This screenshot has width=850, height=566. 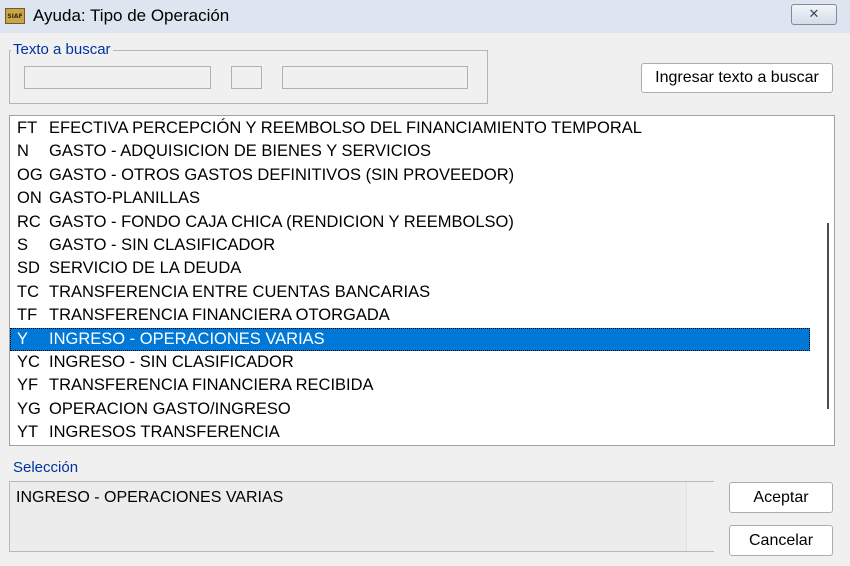 What do you see at coordinates (170, 408) in the screenshot?
I see `list-item-description: OPERACION GASTO/INGRESO` at bounding box center [170, 408].